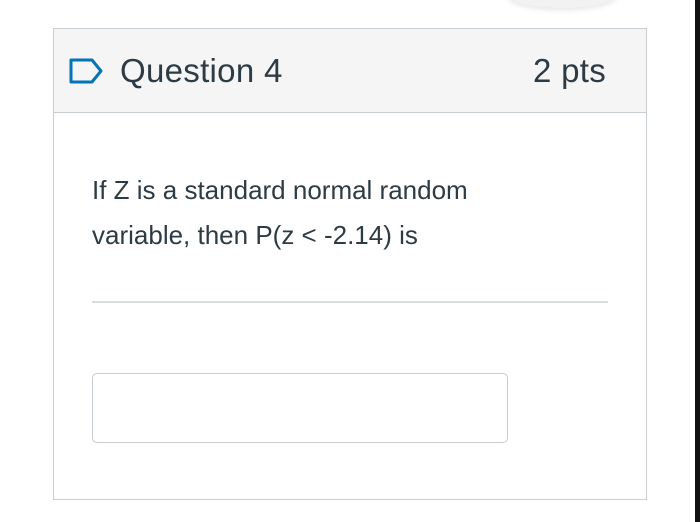 The width and height of the screenshot is (700, 522). I want to click on question-header: Question 4 2 pts, so click(350, 71).